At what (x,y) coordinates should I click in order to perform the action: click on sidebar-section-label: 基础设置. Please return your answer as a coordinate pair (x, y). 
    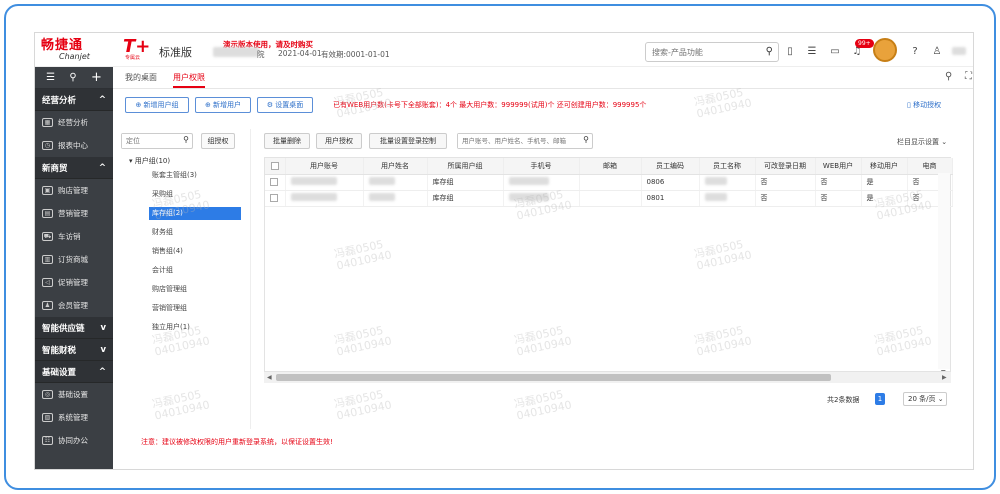
    Looking at the image, I should click on (59, 372).